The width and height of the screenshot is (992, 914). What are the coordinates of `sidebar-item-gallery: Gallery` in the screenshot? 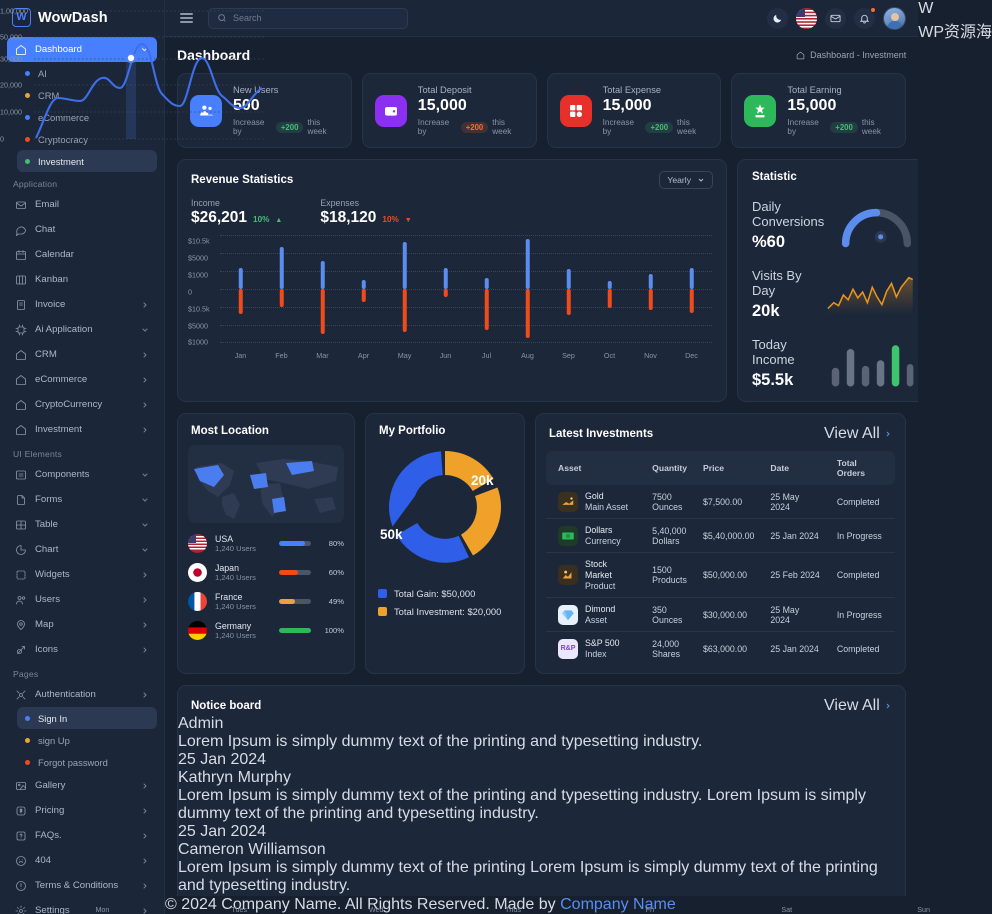 It's located at (82, 785).